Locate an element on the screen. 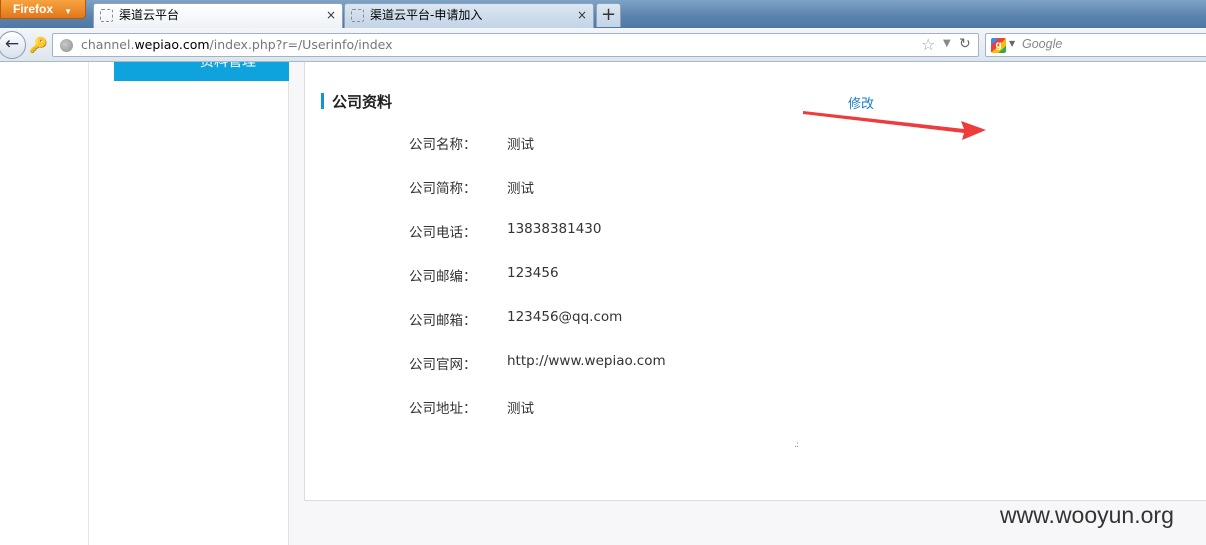  url-path: /index.php?r=/Userinfo/index is located at coordinates (301, 44).